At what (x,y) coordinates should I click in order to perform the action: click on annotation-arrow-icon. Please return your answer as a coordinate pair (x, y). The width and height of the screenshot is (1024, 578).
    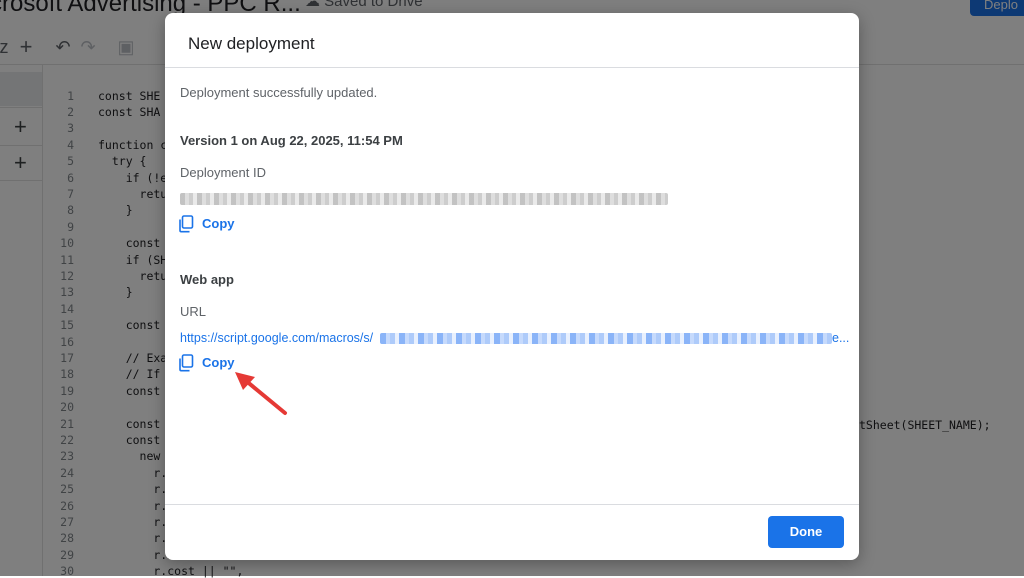
    Looking at the image, I should click on (261, 393).